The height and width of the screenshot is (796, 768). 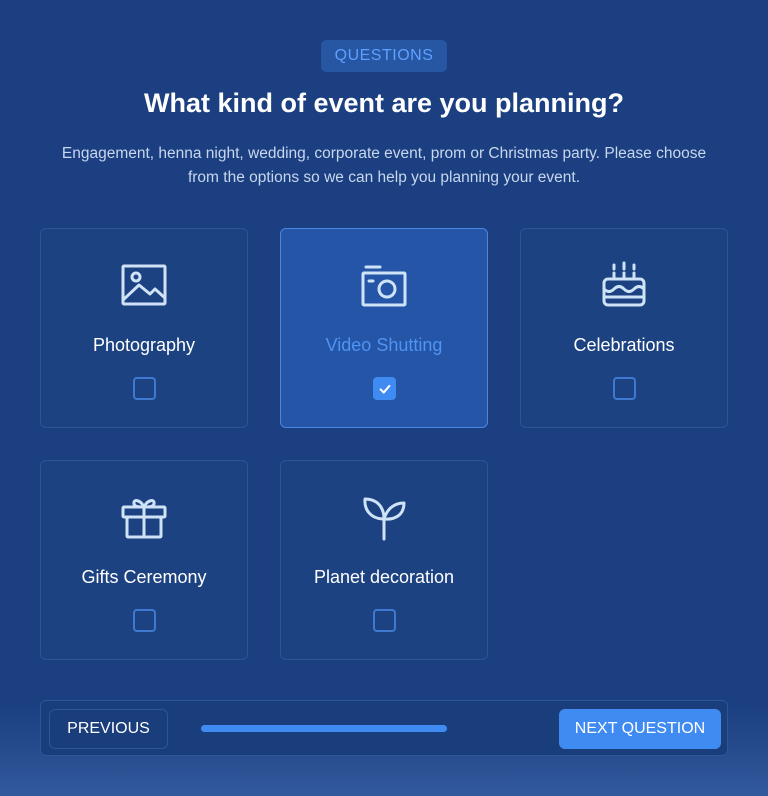 I want to click on option-label: Planet decoration, so click(x=384, y=577).